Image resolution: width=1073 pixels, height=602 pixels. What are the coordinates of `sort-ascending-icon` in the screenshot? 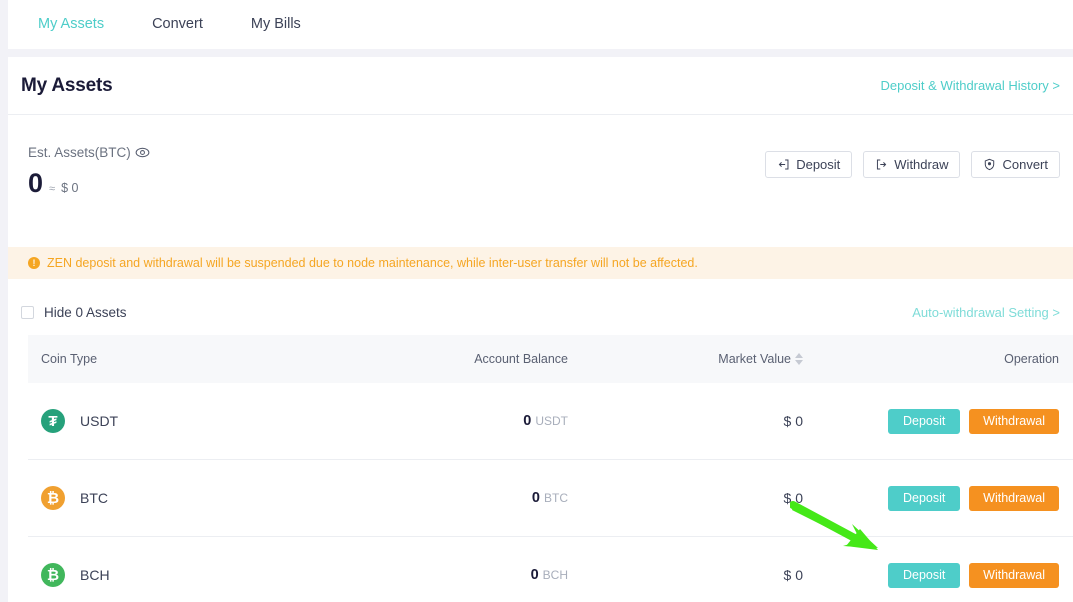 It's located at (799, 355).